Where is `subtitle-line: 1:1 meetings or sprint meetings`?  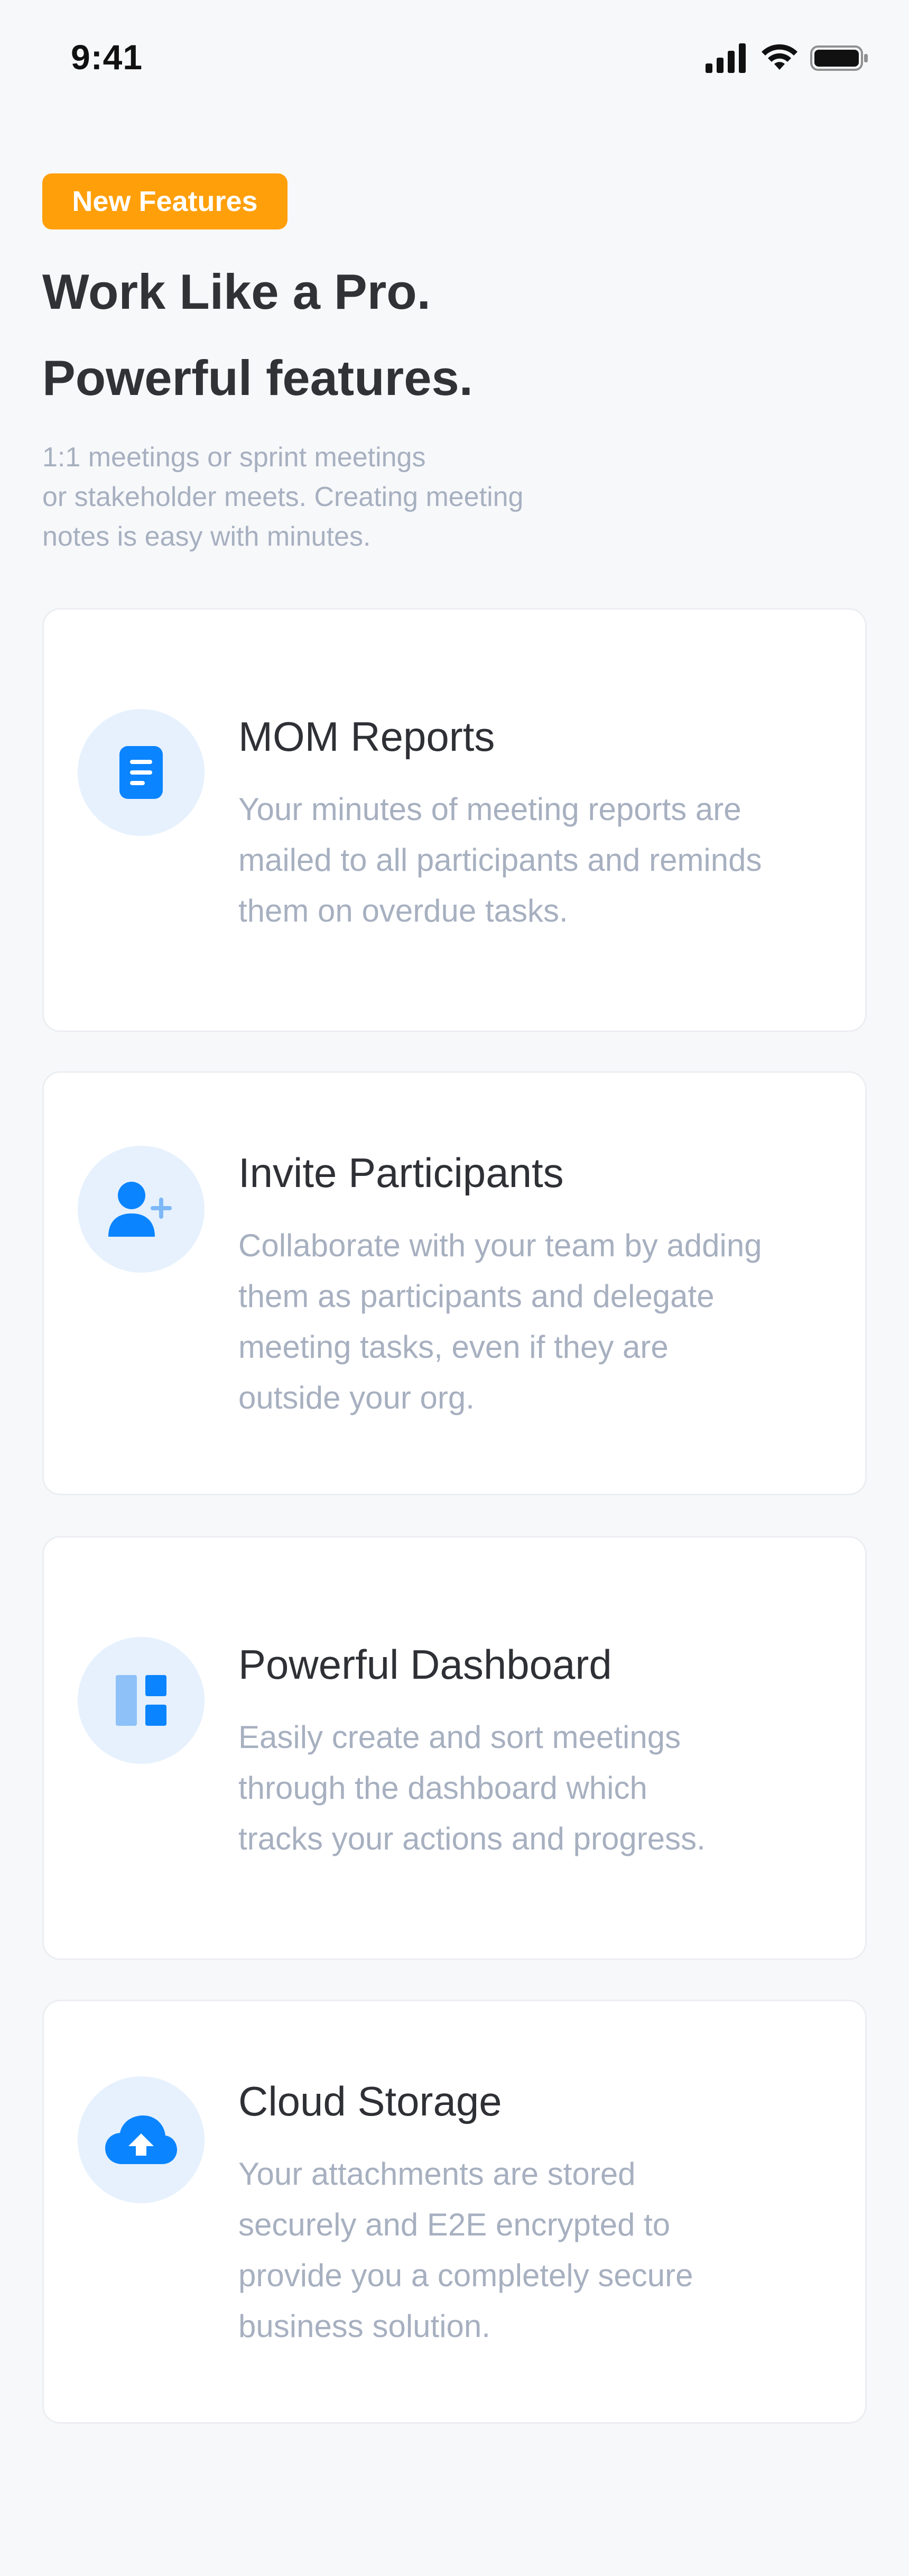 subtitle-line: 1:1 meetings or sprint meetings is located at coordinates (234, 457).